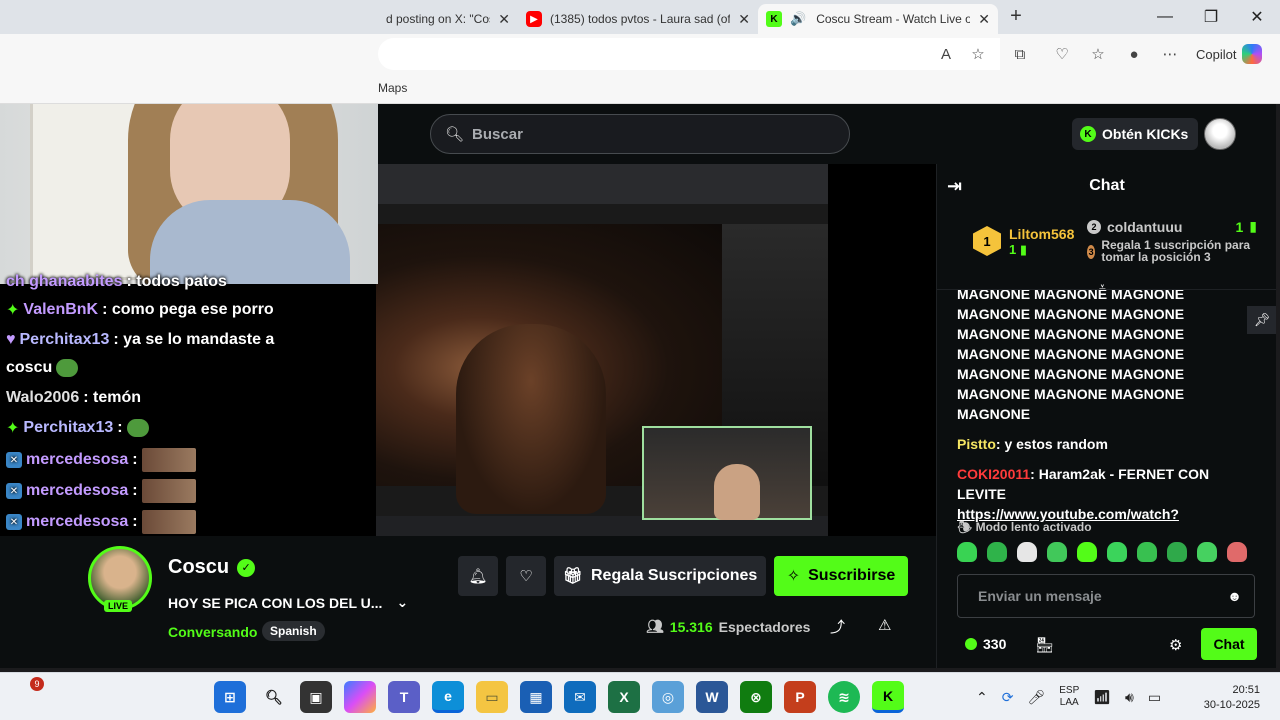 This screenshot has width=1280, height=720. I want to click on kick-app-icon: K, so click(888, 697).